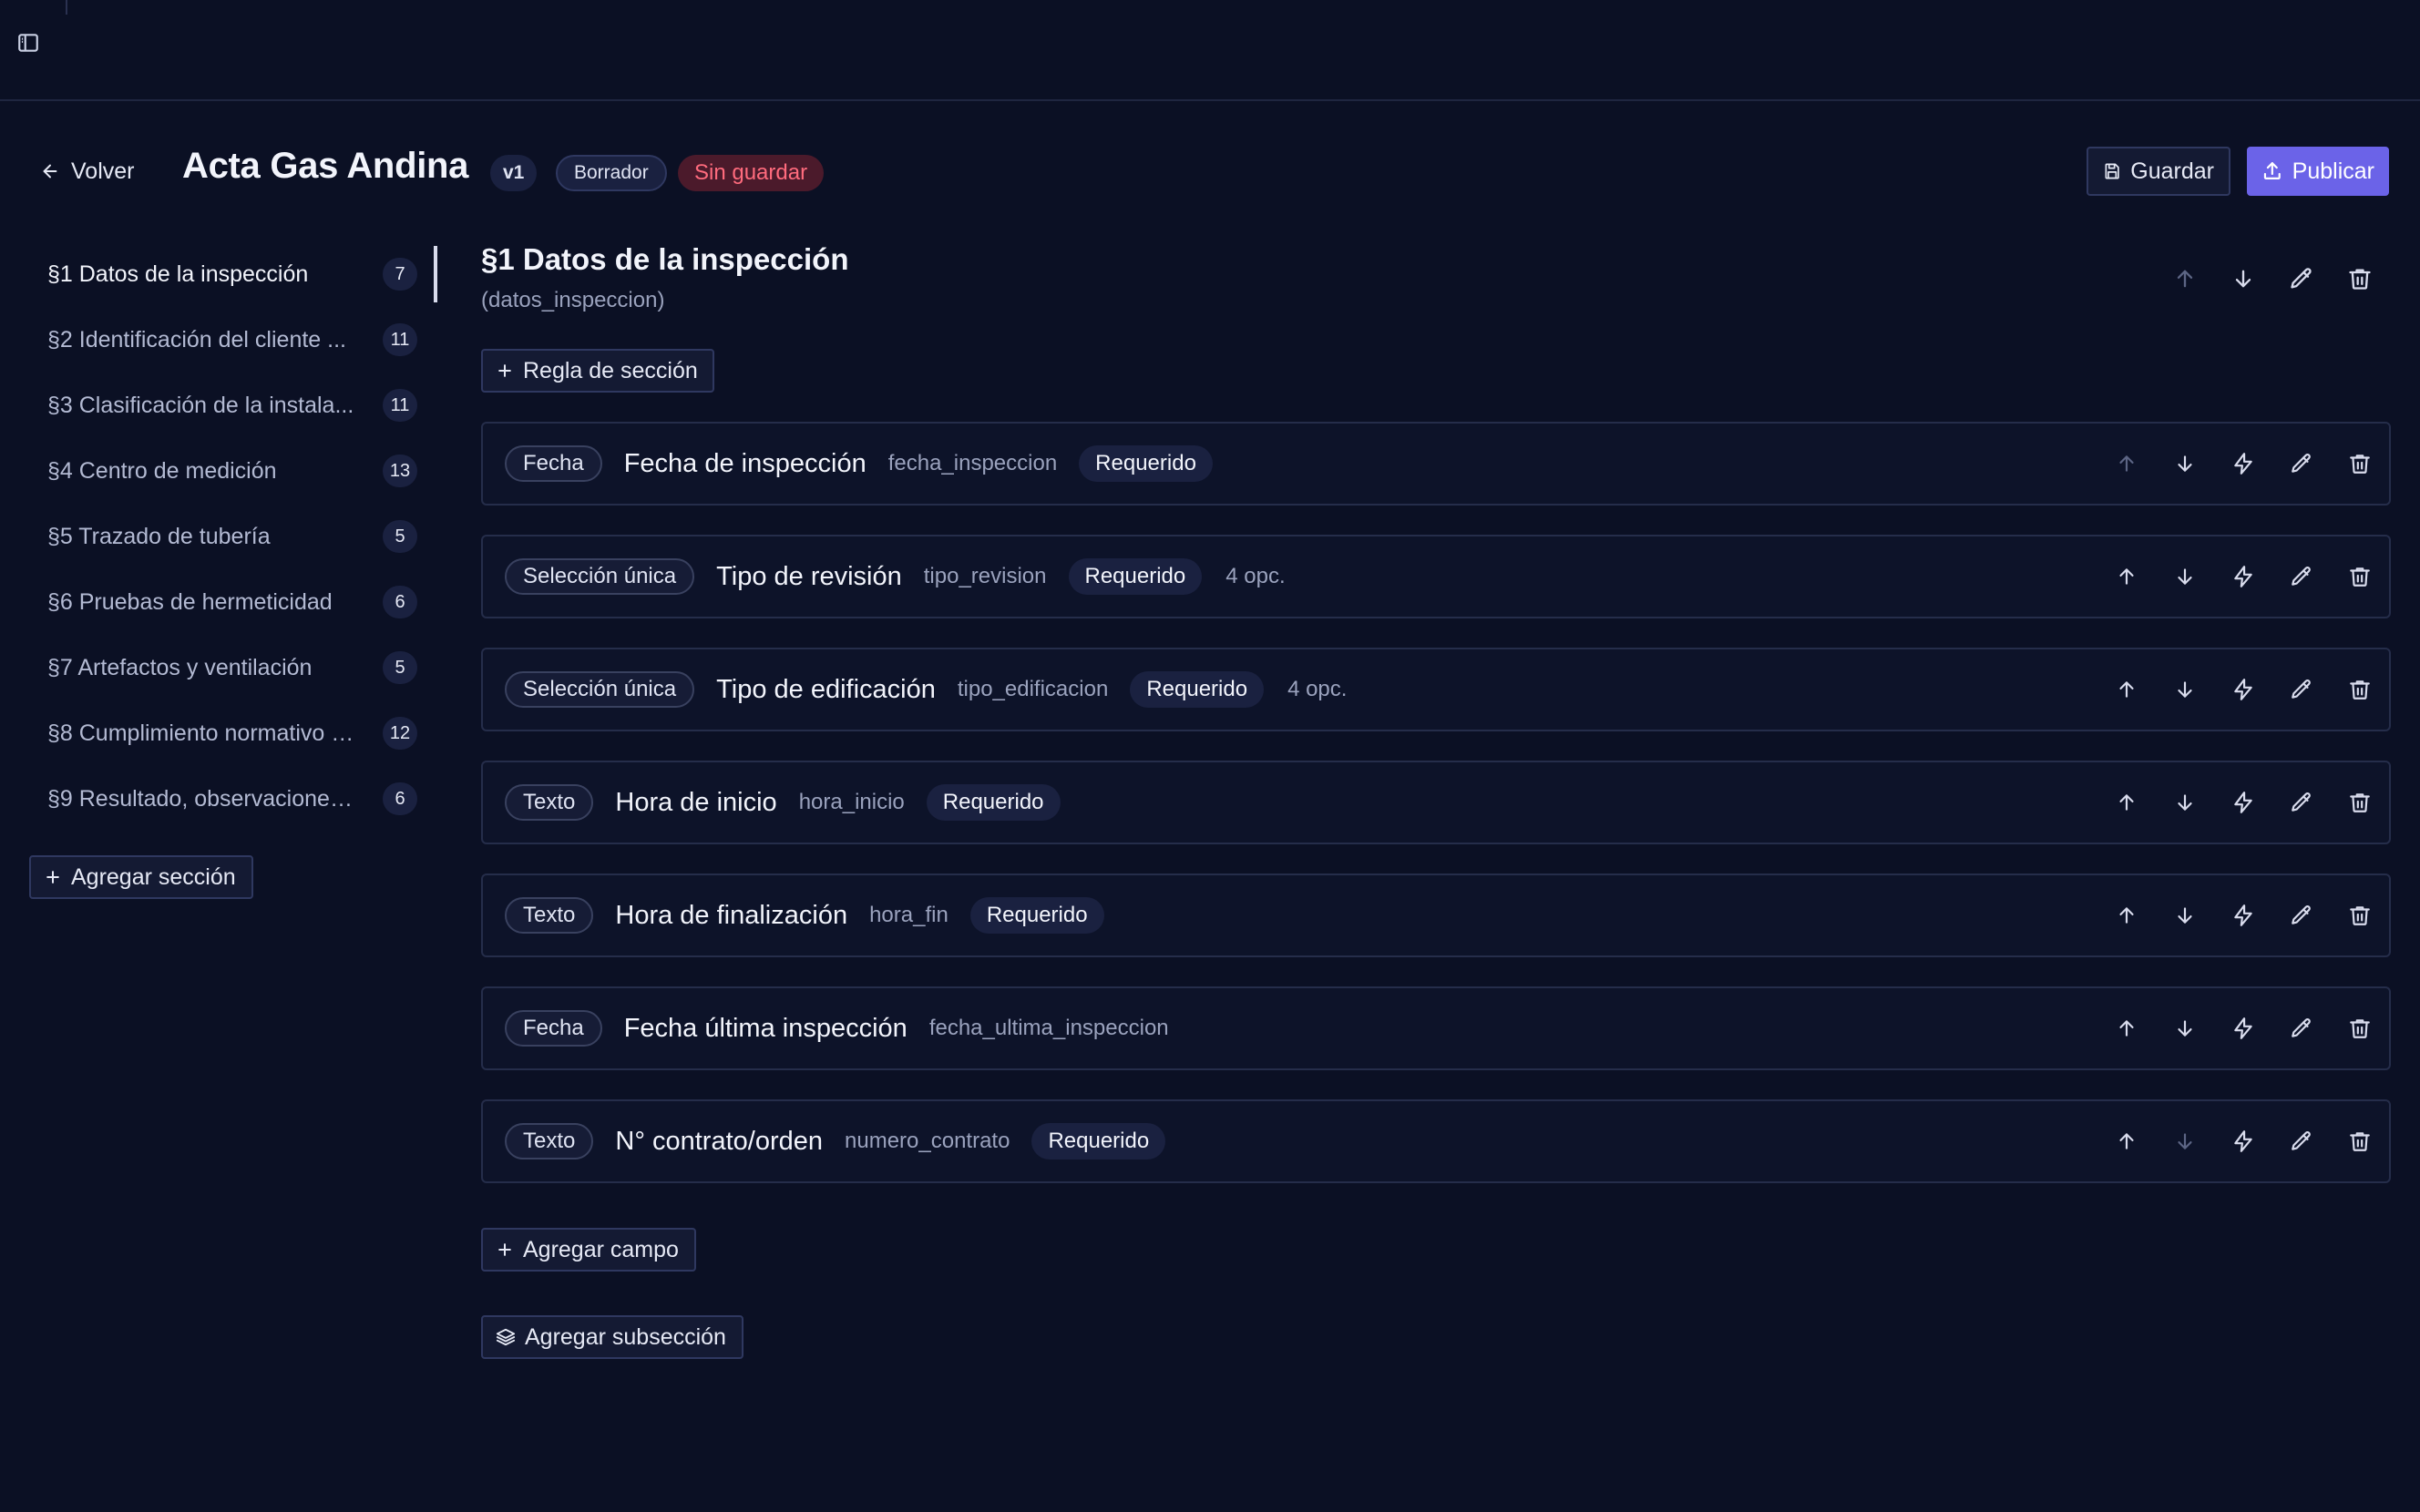 The height and width of the screenshot is (1512, 2420). I want to click on field-key: hora_fin, so click(909, 915).